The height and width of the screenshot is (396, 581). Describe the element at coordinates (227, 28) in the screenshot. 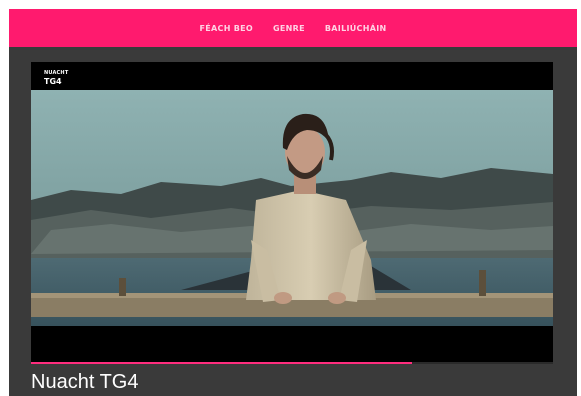

I see `nav-item-feach-beo: FÉACH BEO` at that location.